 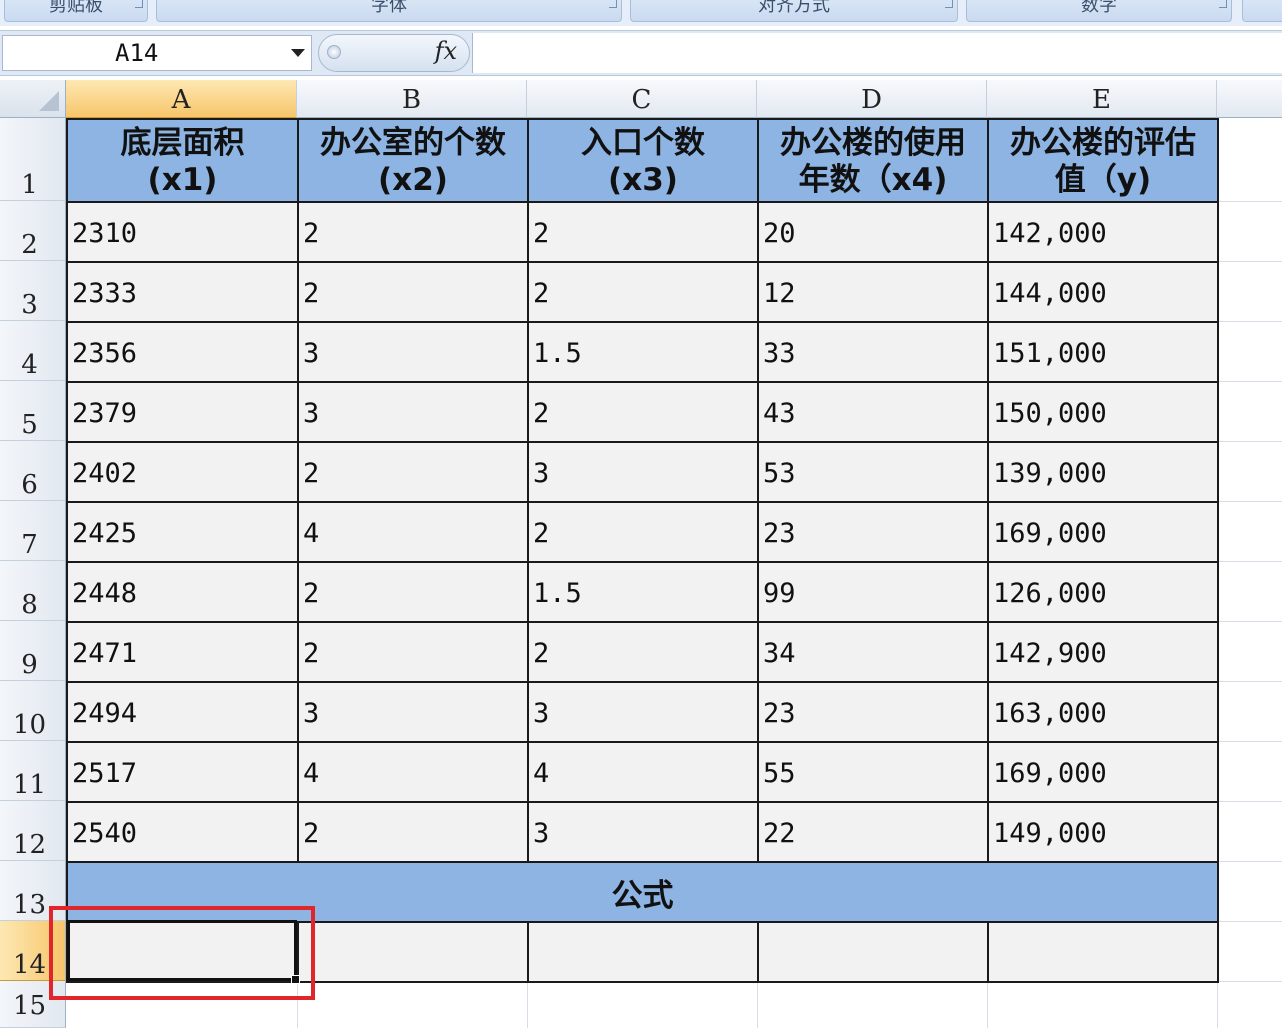 What do you see at coordinates (873, 832) in the screenshot?
I see `cell: 22` at bounding box center [873, 832].